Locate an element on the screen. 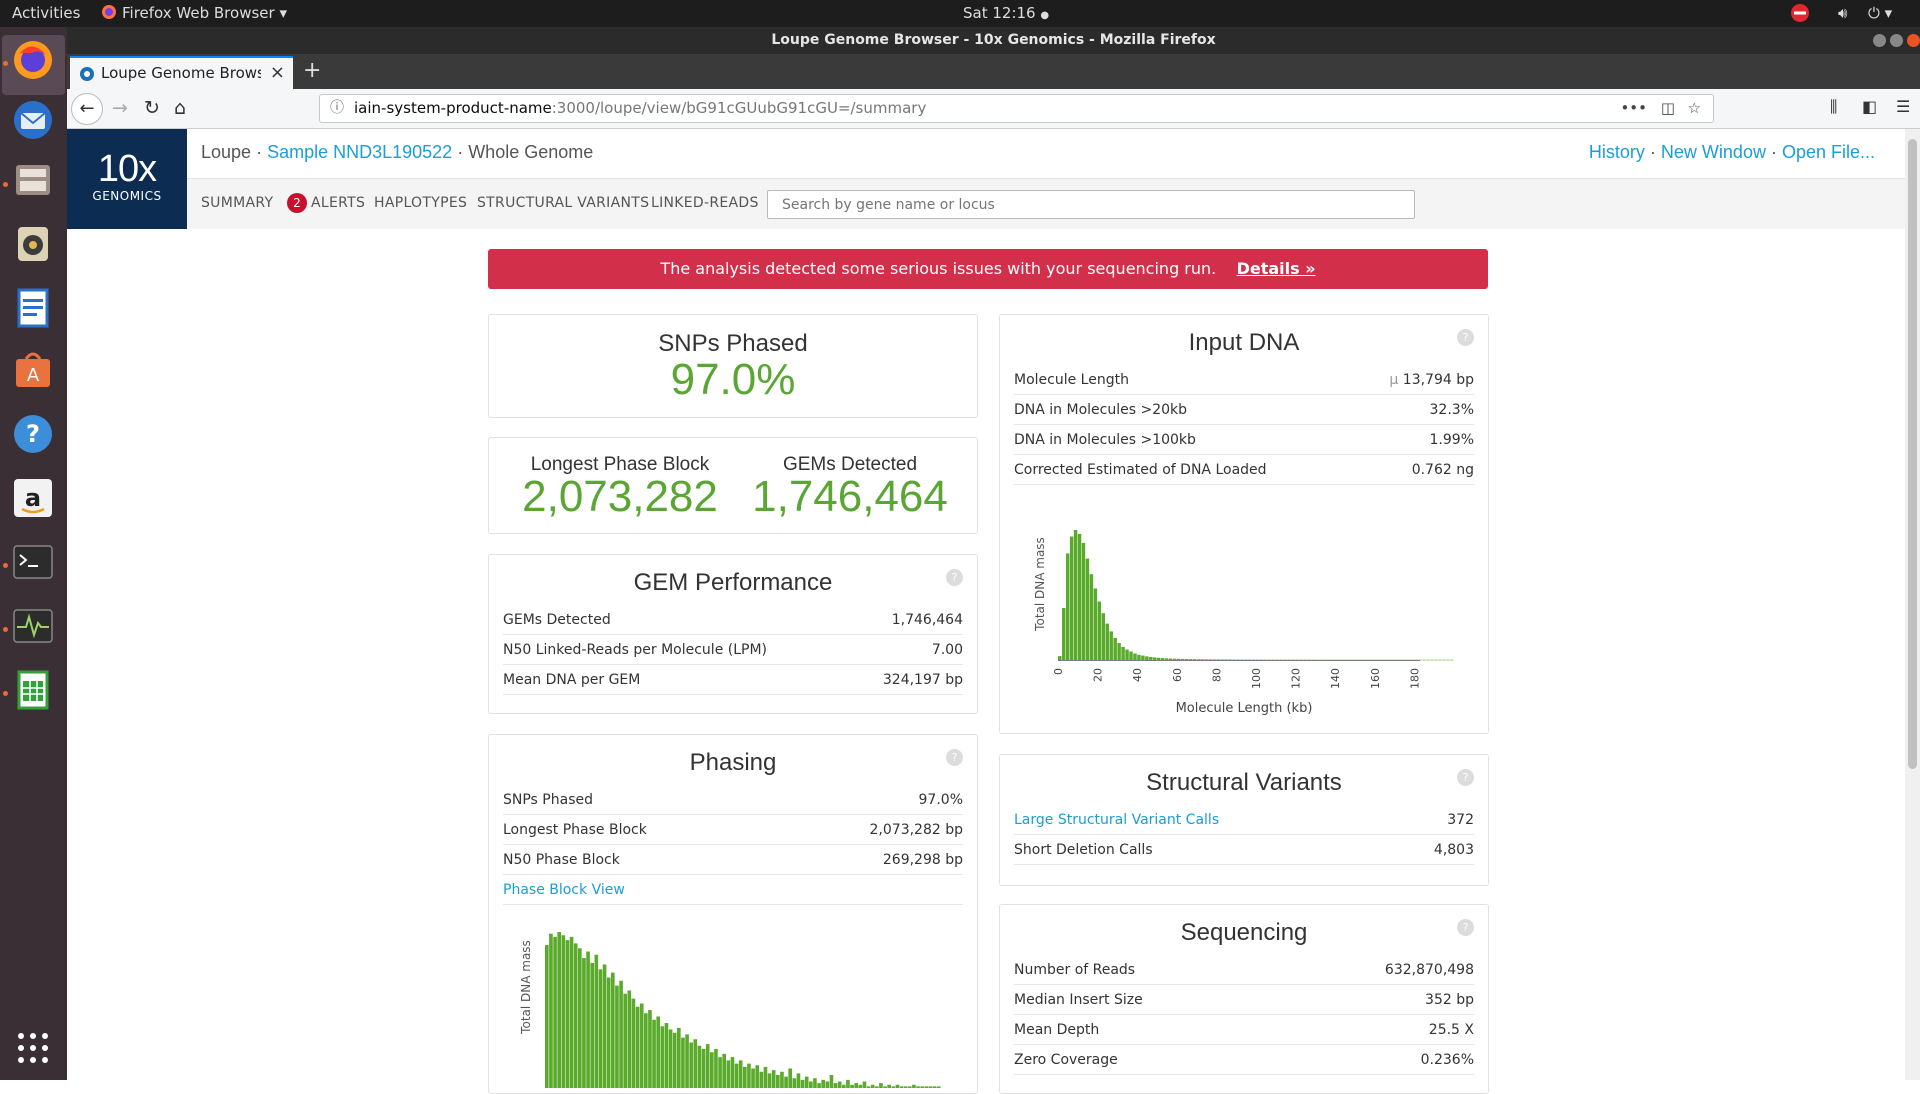 The width and height of the screenshot is (1920, 1094). x-tick-label: 120 is located at coordinates (1296, 678).